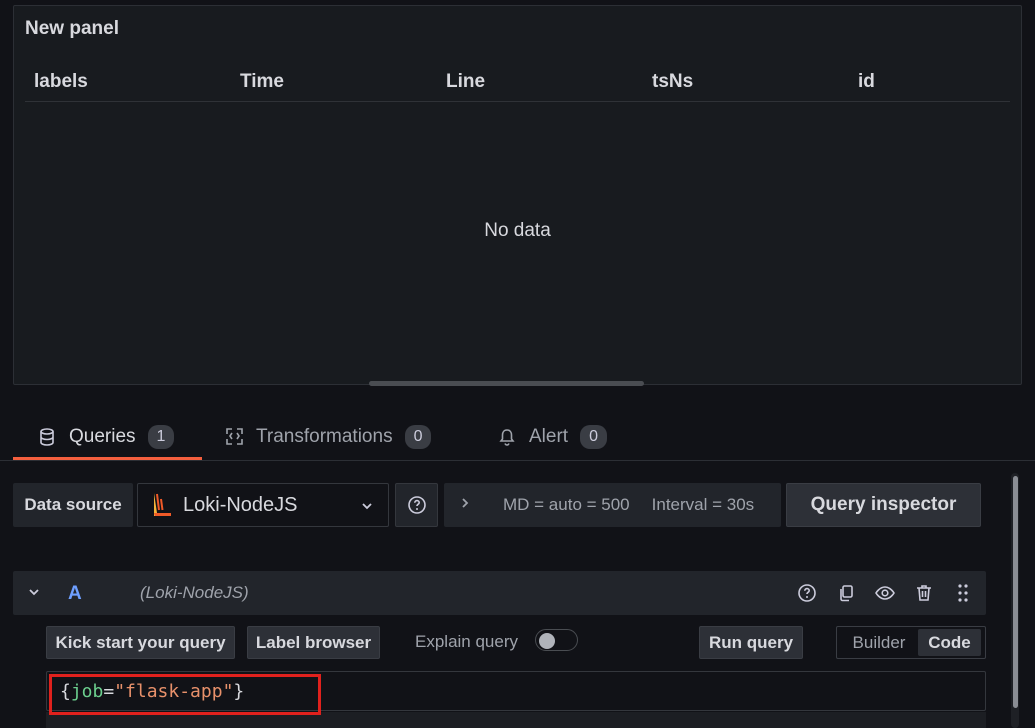 The image size is (1035, 728). What do you see at coordinates (162, 505) in the screenshot?
I see `loki-logo-icon` at bounding box center [162, 505].